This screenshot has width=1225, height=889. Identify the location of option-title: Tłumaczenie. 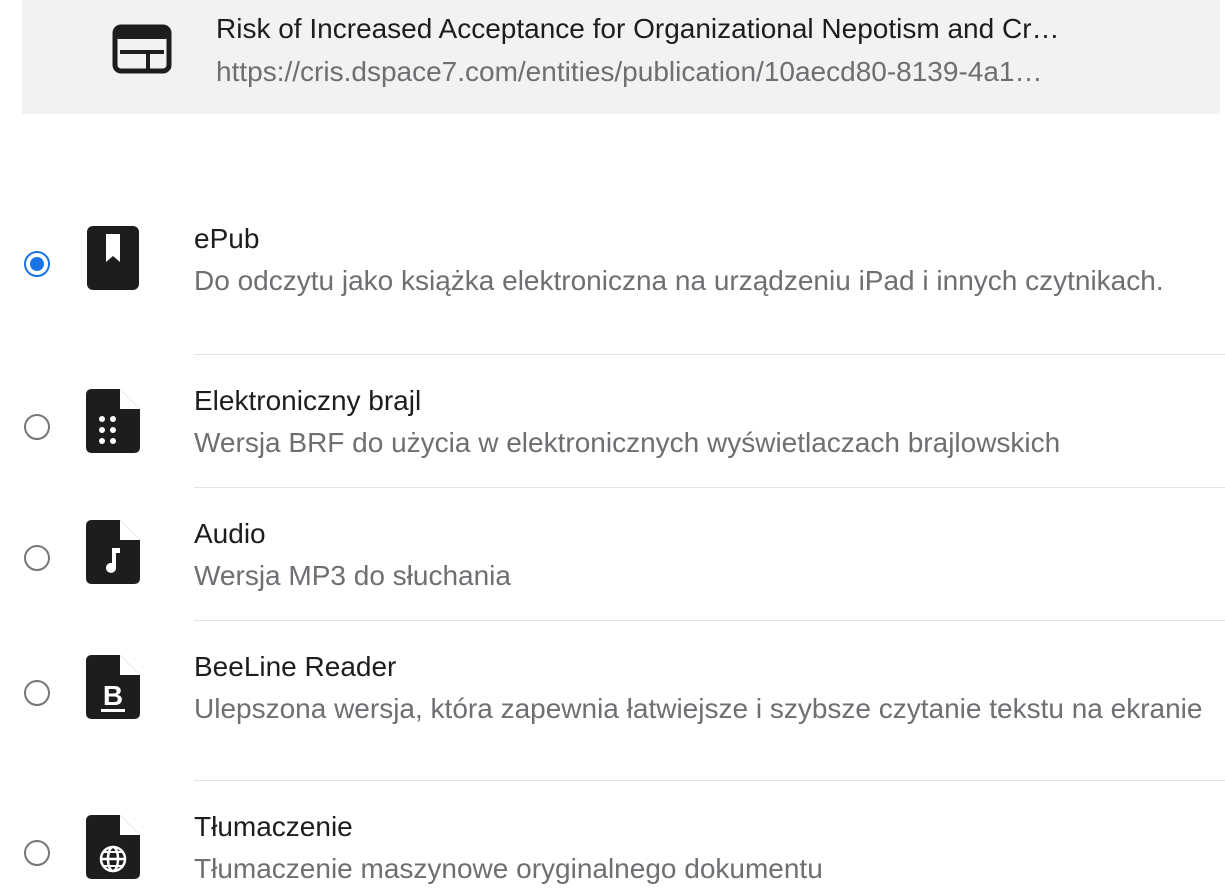
(273, 826).